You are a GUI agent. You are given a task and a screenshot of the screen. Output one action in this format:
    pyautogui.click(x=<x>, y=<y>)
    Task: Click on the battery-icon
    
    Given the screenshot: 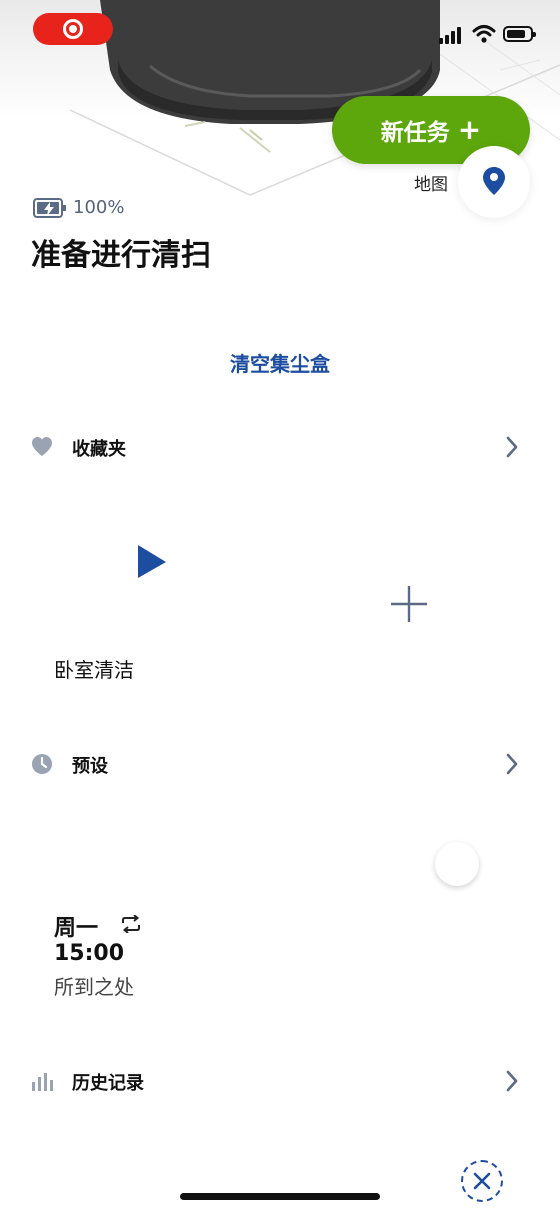 What is the action you would take?
    pyautogui.click(x=519, y=34)
    